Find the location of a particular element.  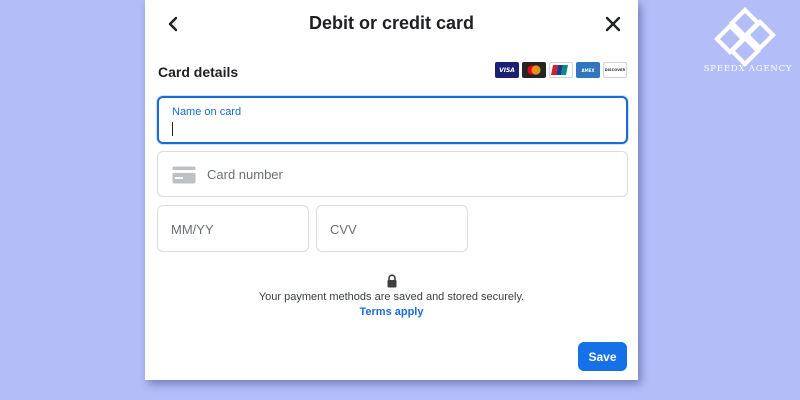

discover-logo-text: DISCOVER is located at coordinates (615, 70).